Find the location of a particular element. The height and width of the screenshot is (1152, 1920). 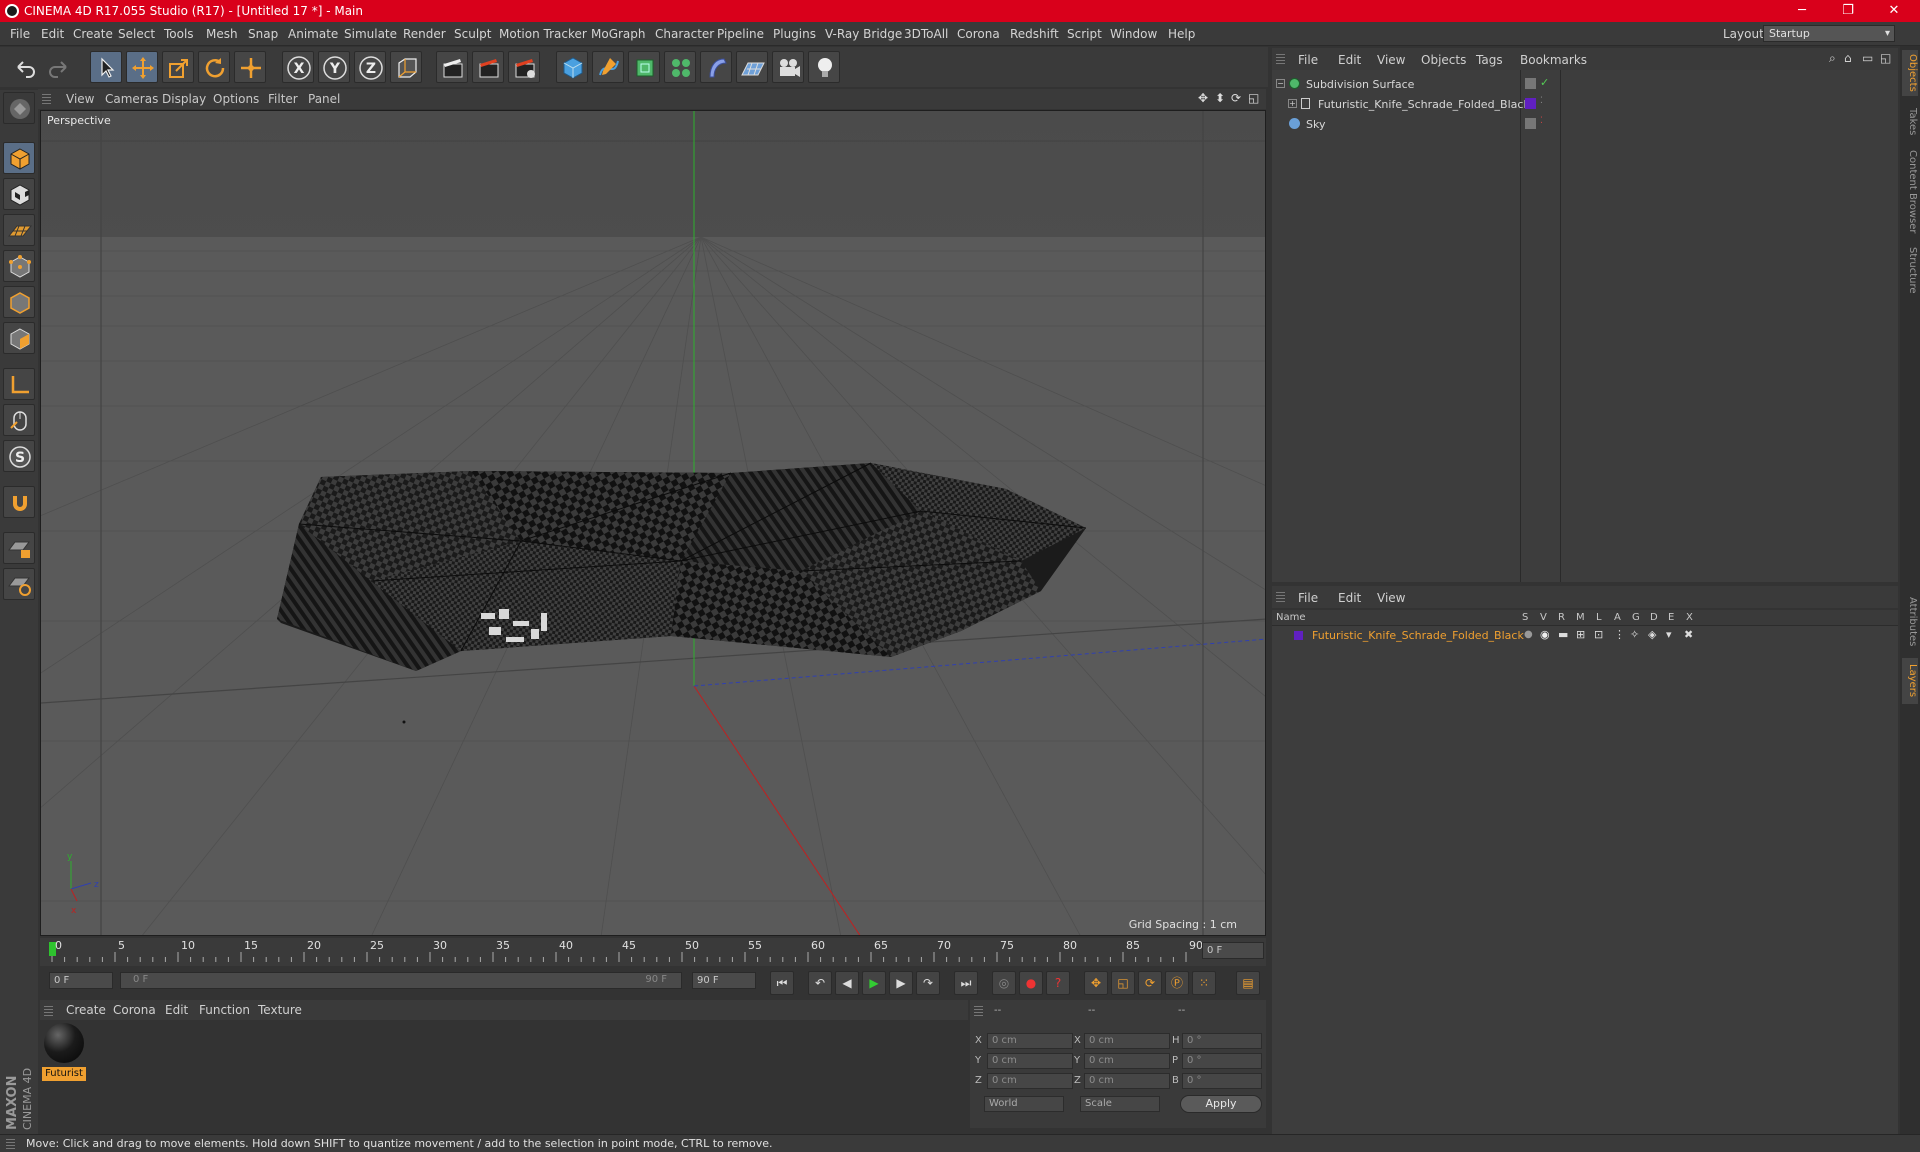

viewport-menu-filter: Filter is located at coordinates (283, 99).